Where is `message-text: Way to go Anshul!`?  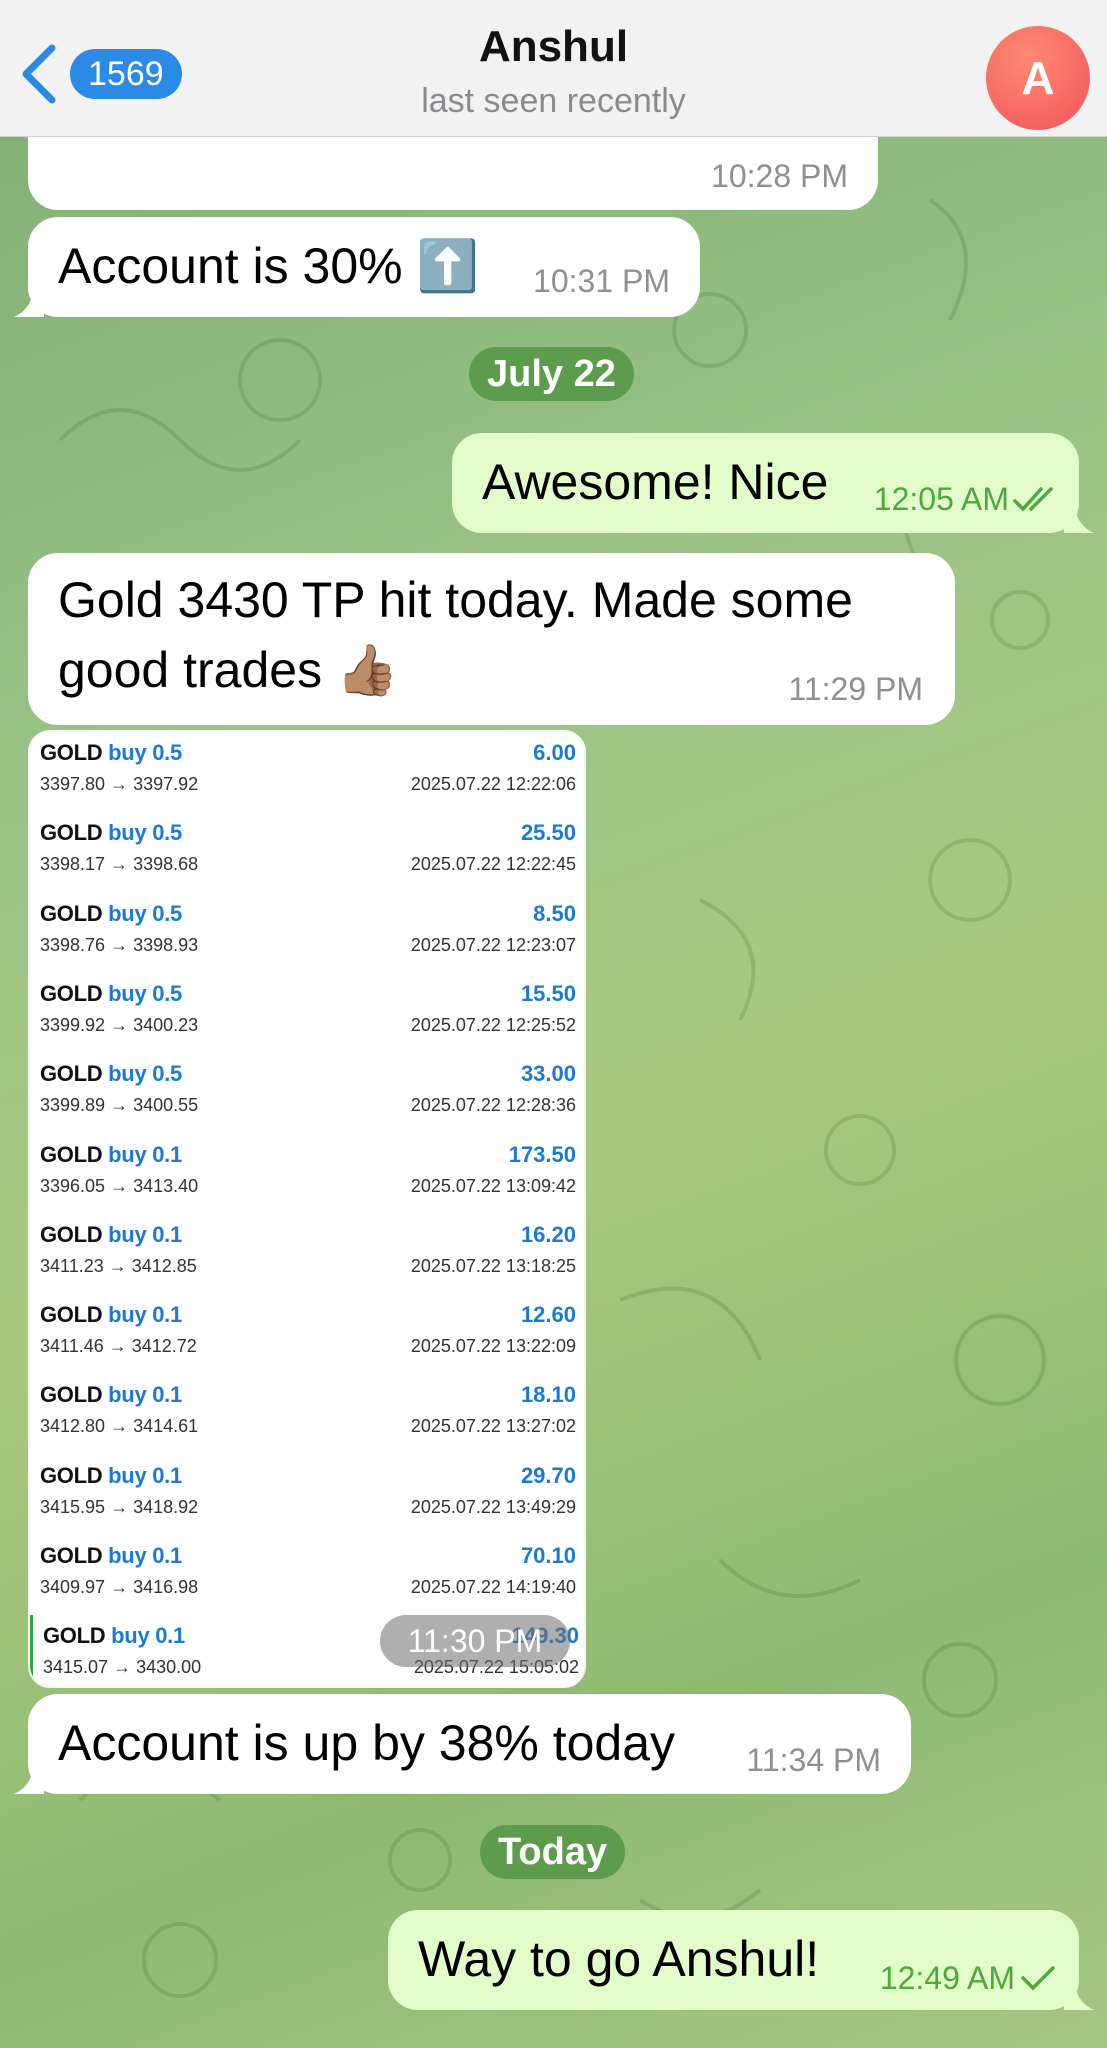 message-text: Way to go Anshul! is located at coordinates (619, 1959).